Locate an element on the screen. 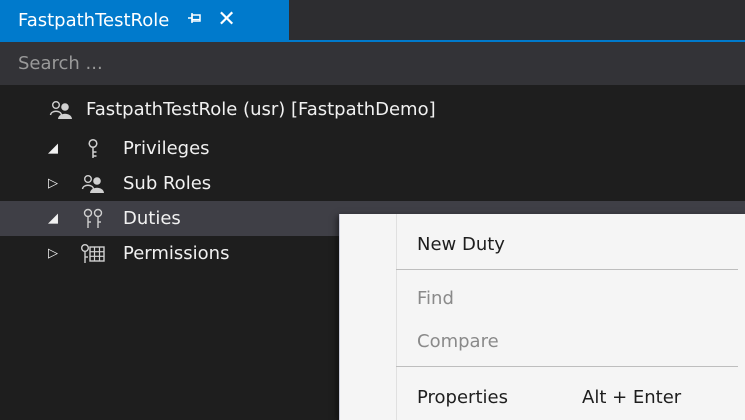  menu-item-find: Find is located at coordinates (570, 298).